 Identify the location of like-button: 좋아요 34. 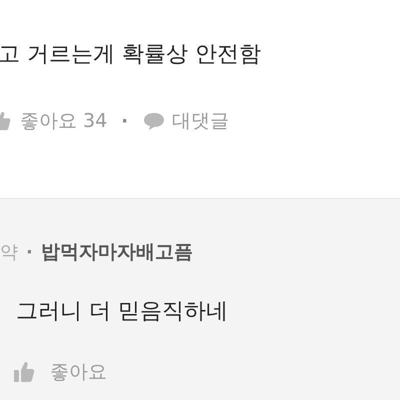
(64, 121).